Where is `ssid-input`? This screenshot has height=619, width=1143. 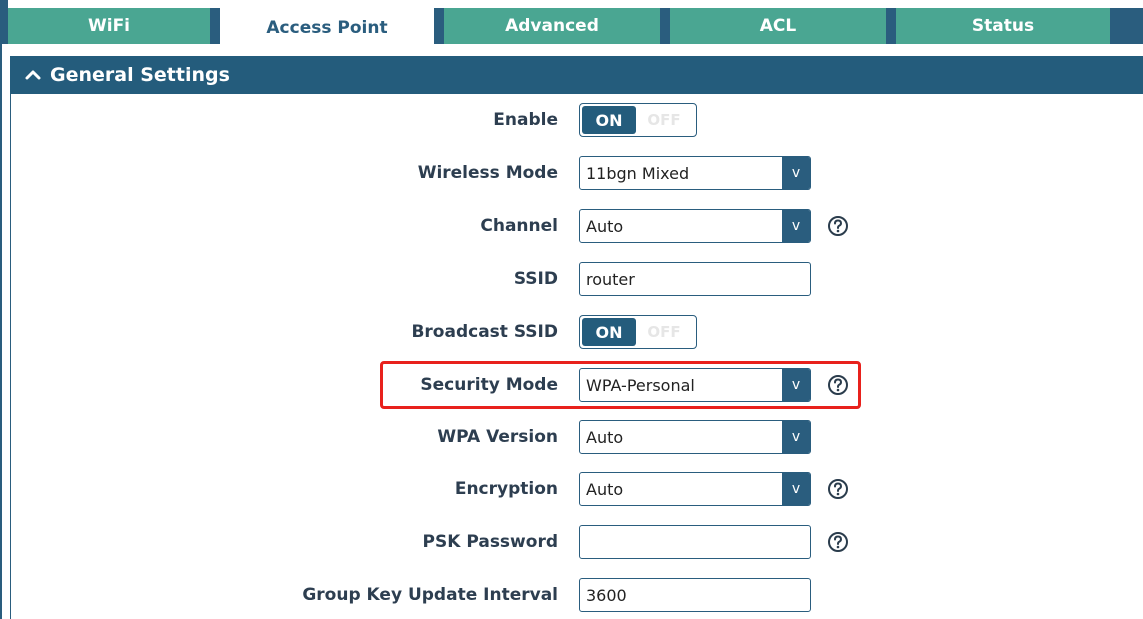 ssid-input is located at coordinates (695, 279).